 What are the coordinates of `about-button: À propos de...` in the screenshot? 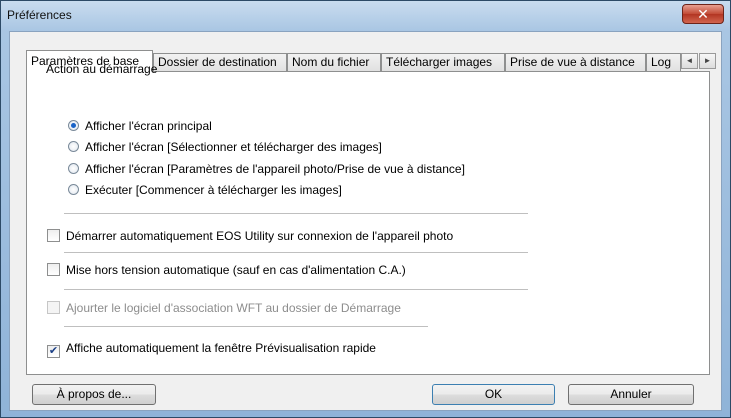 It's located at (94, 394).